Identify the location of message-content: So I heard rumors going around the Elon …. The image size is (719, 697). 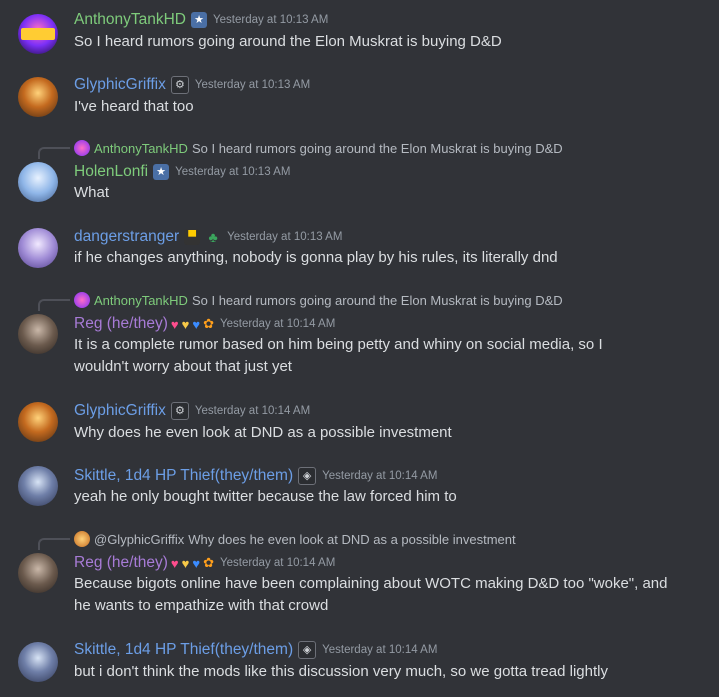
(288, 41).